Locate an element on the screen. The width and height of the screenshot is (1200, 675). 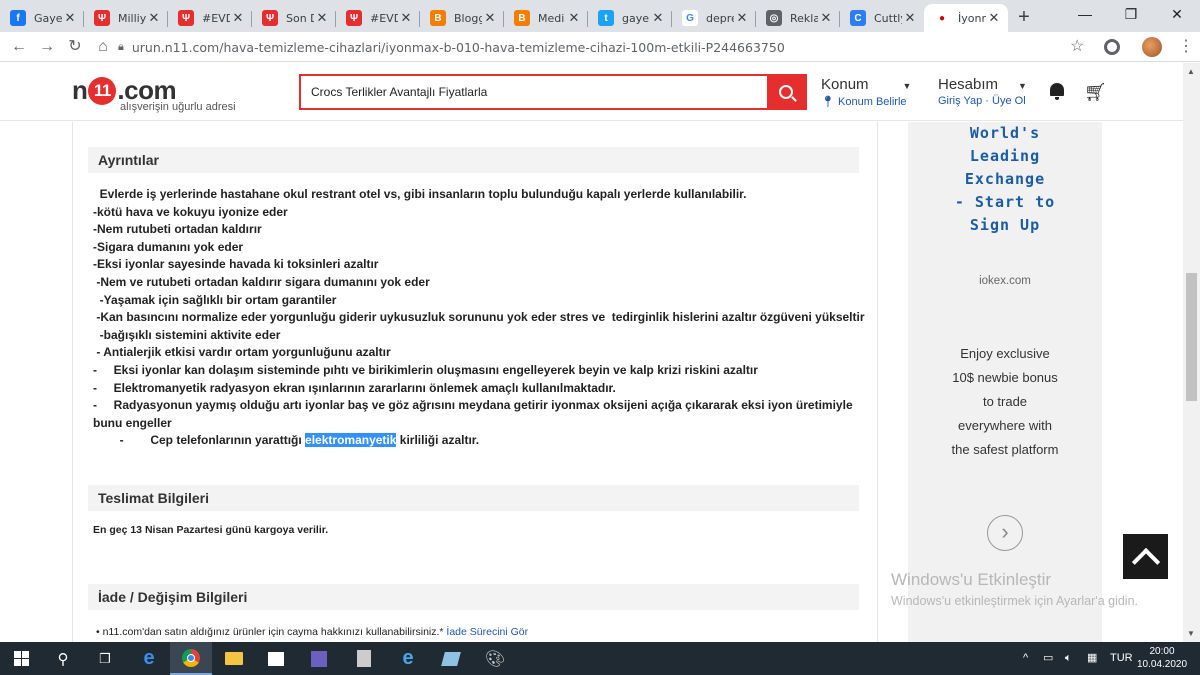
forward-icon: → is located at coordinates (47, 47).